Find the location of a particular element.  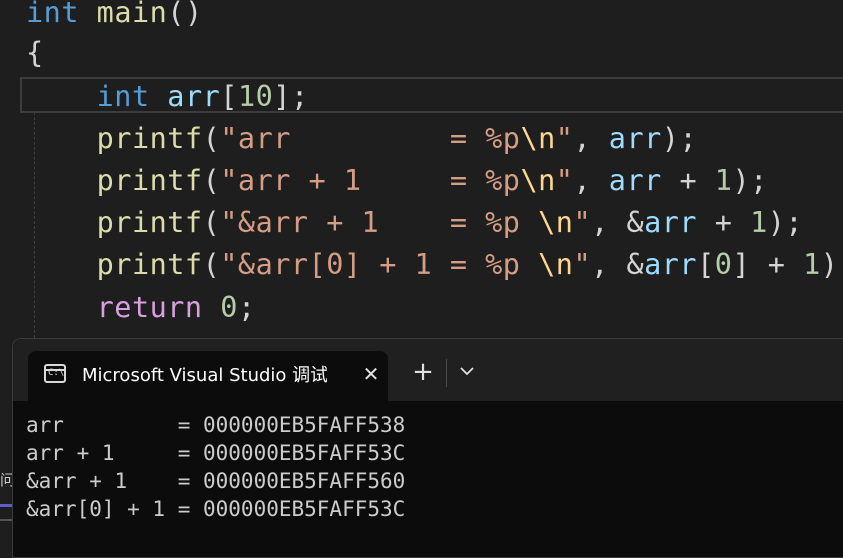

printf-args: , &arr[0] + 1); is located at coordinates (717, 264).